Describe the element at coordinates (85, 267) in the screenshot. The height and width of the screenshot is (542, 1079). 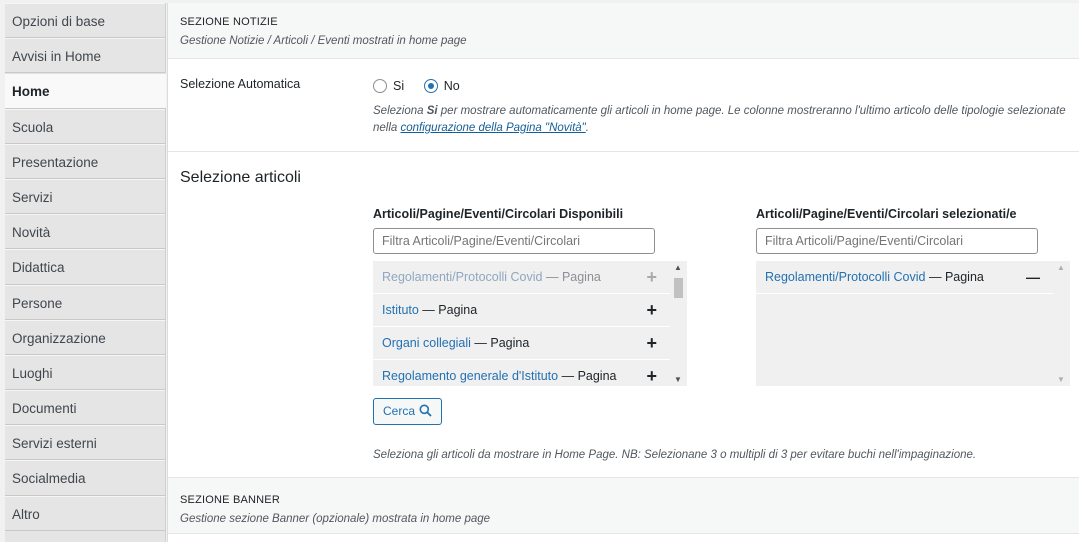
I see `sidebar-item-didattica: Didattica` at that location.